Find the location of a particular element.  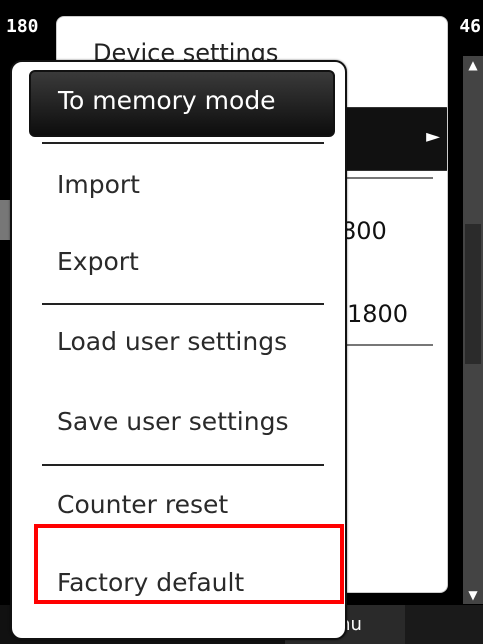

menu-item-to-memory-mode: To memory mode is located at coordinates (182, 103).